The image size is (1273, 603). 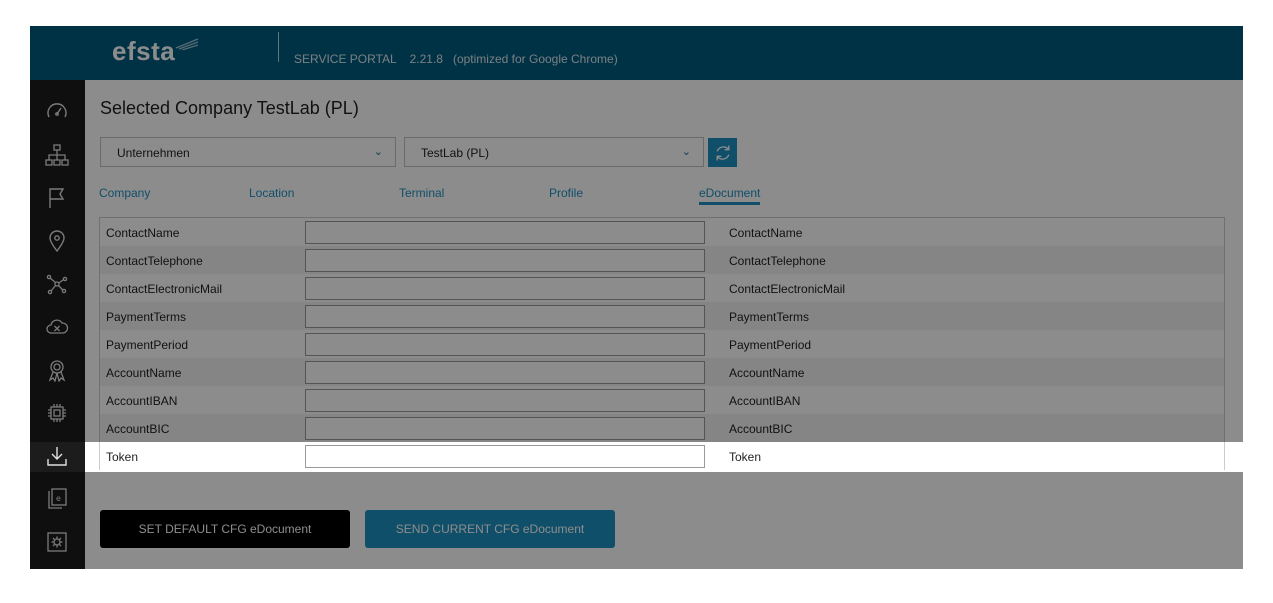 What do you see at coordinates (122, 457) in the screenshot?
I see `row-label: Token` at bounding box center [122, 457].